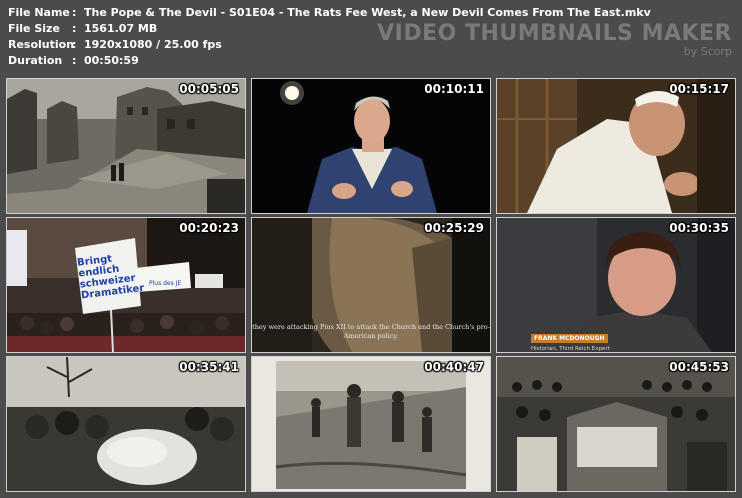 Image resolution: width=742 pixels, height=498 pixels. I want to click on watermark-logo: VIDEO THUMBNAILS MAKER by Scorp, so click(554, 40).